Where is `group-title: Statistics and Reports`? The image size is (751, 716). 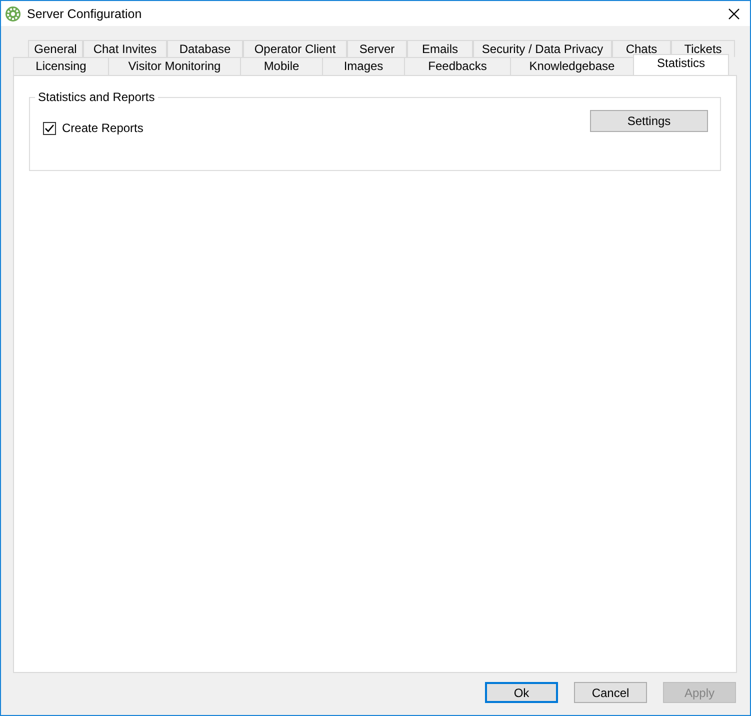
group-title: Statistics and Reports is located at coordinates (96, 97).